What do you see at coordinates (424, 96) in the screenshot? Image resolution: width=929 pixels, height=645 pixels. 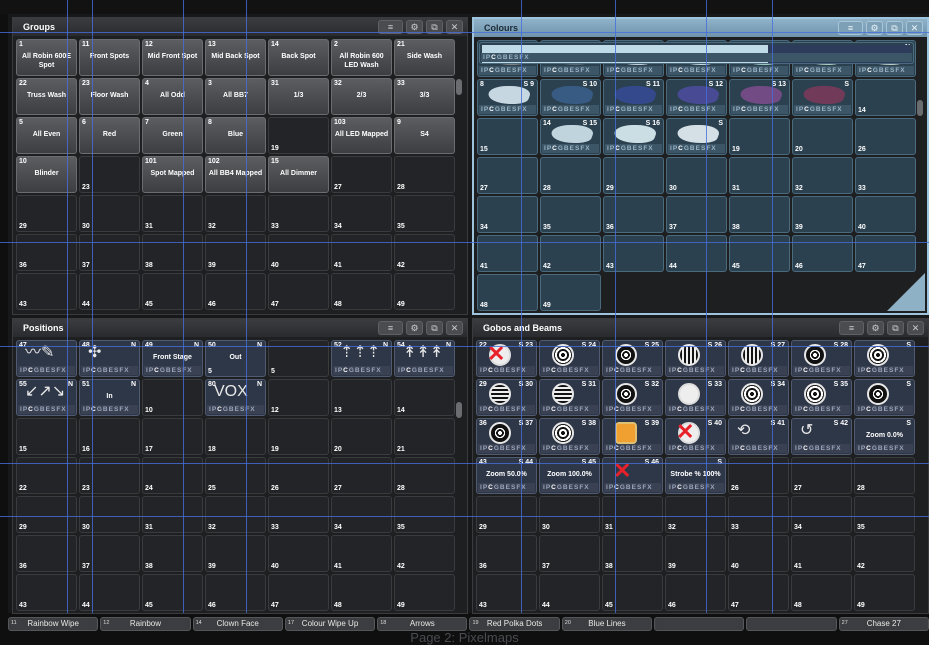 I see `groups-cell: 33 3/3` at bounding box center [424, 96].